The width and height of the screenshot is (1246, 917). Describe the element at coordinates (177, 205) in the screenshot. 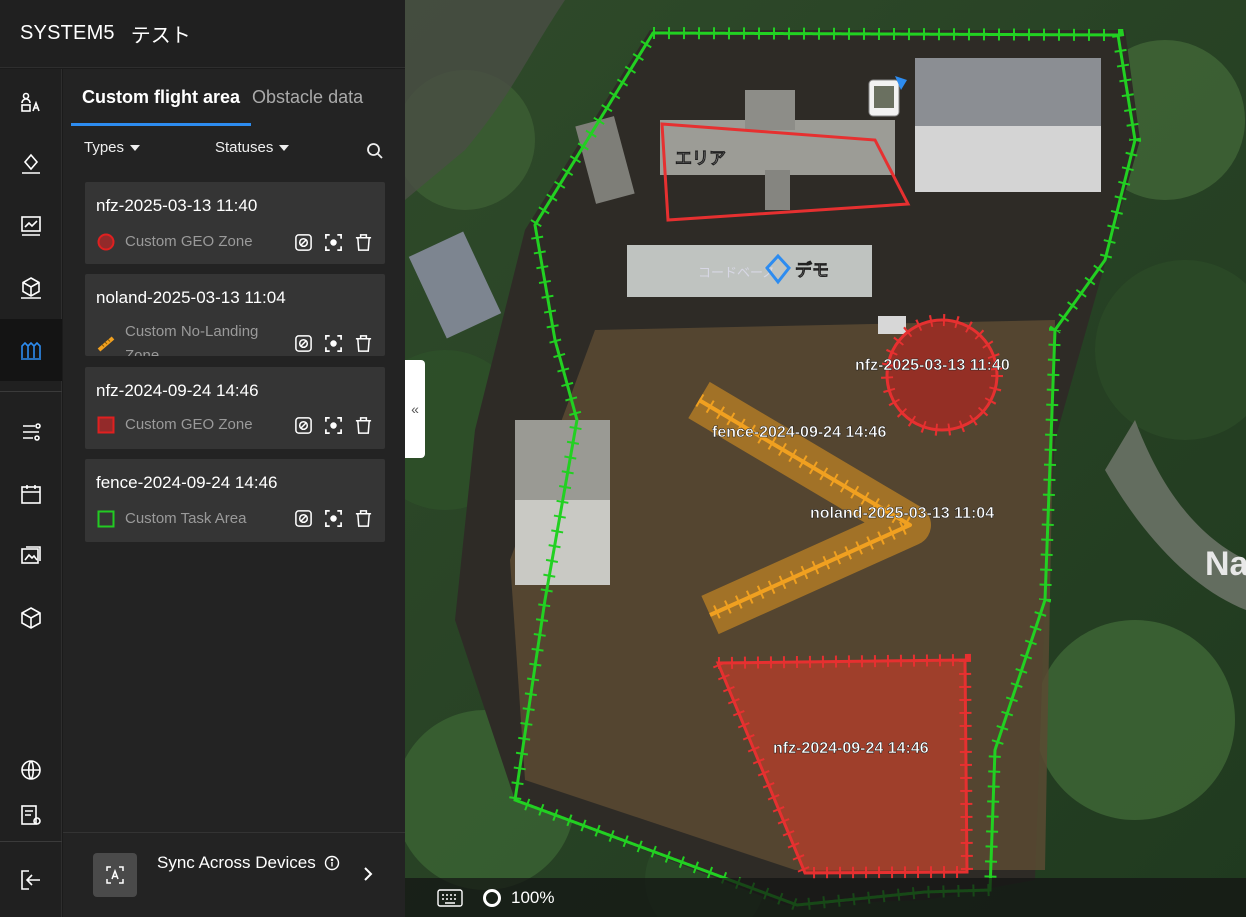

I see `area-name: nfz-2025-03-13 11:40` at that location.